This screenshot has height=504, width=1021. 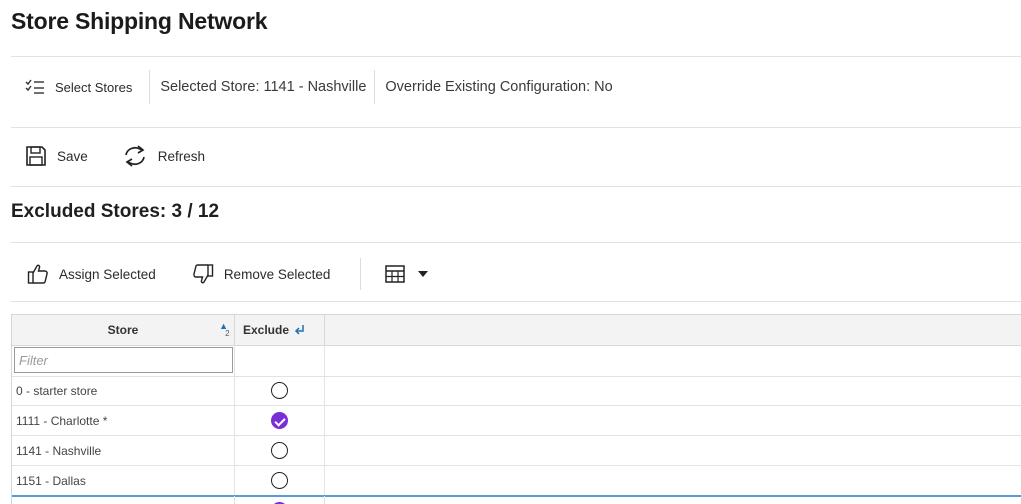 What do you see at coordinates (72, 156) in the screenshot?
I see `save-label: Save` at bounding box center [72, 156].